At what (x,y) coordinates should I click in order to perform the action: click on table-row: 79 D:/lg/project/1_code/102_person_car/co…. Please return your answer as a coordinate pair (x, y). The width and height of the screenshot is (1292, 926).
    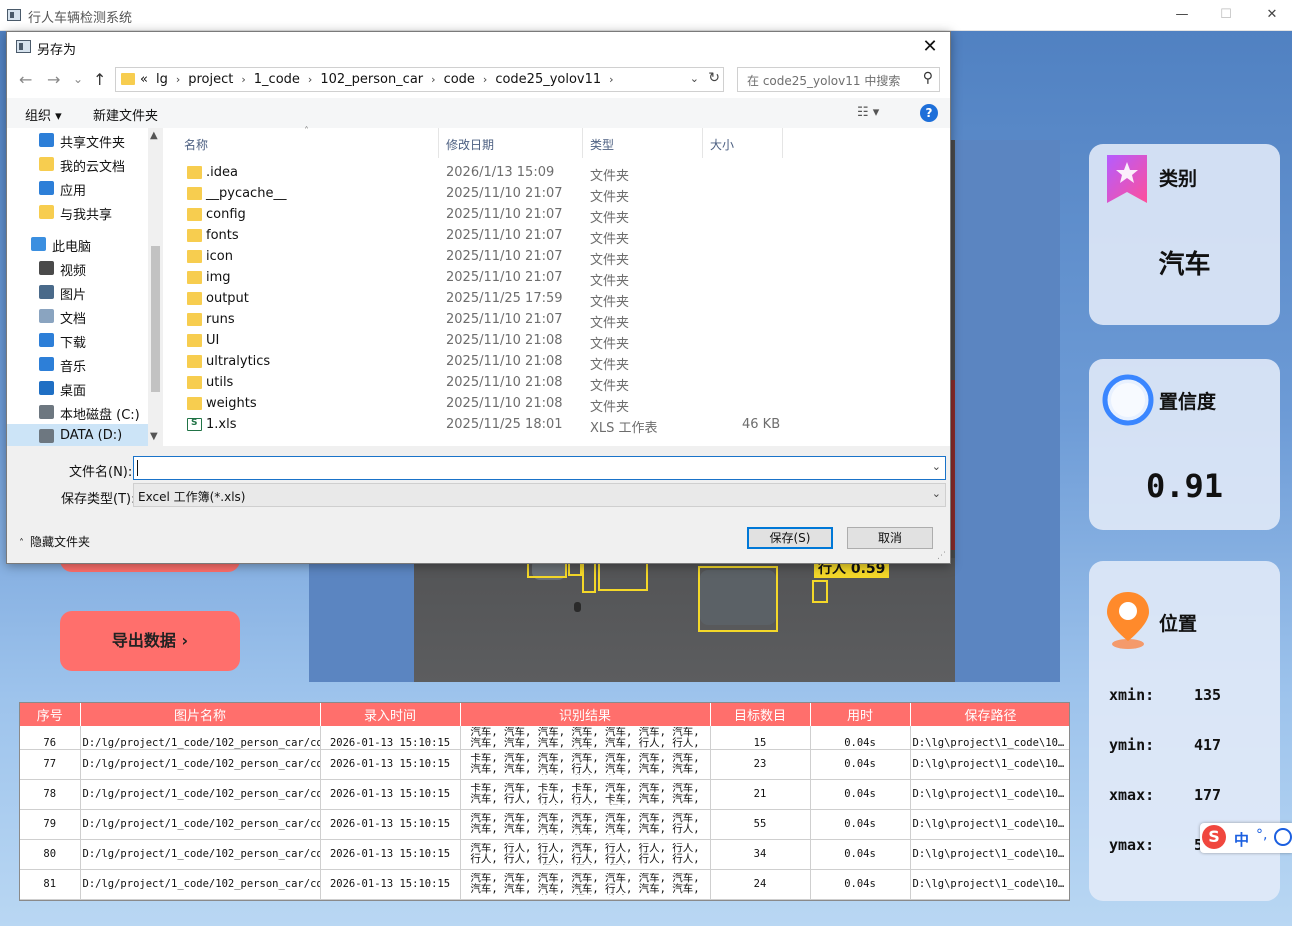
    Looking at the image, I should click on (544, 824).